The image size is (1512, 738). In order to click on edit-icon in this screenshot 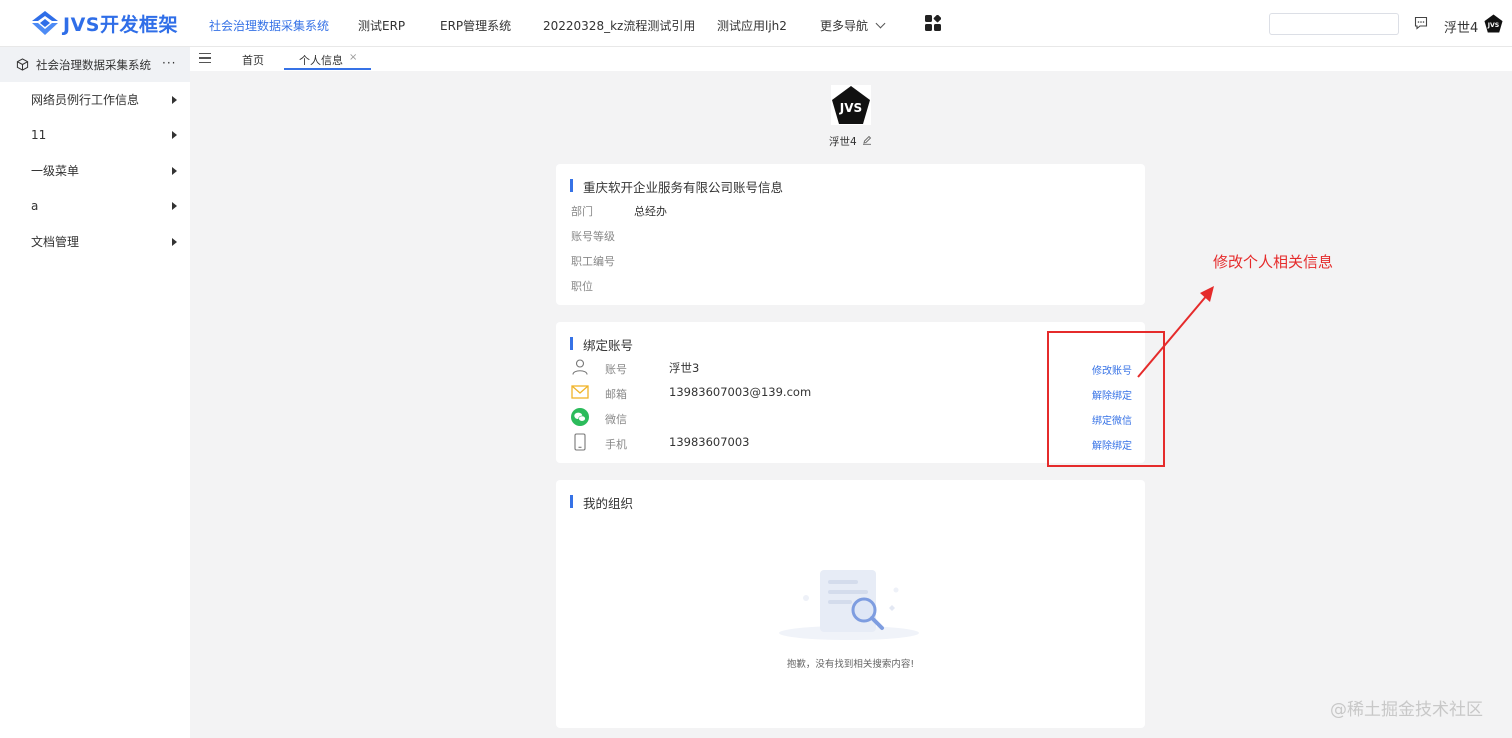, I will do `click(867, 140)`.